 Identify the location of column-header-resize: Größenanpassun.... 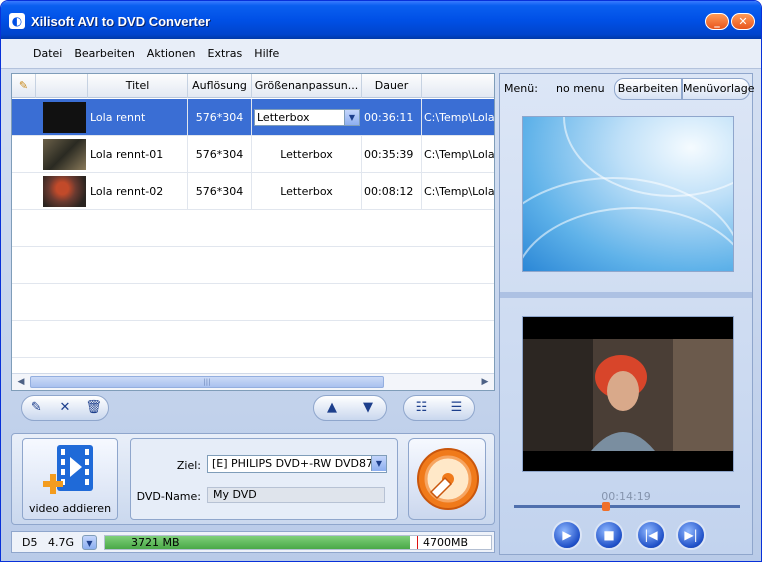
(307, 86).